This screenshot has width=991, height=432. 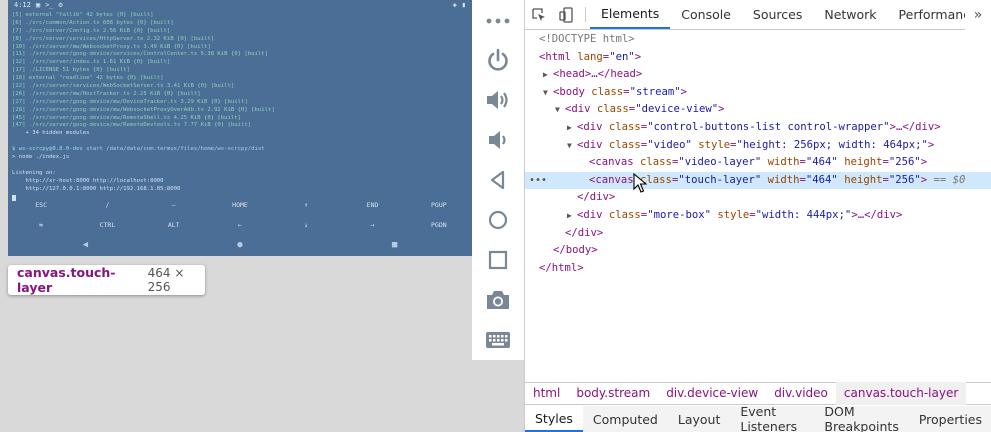 I want to click on extra-key: →, so click(x=372, y=225).